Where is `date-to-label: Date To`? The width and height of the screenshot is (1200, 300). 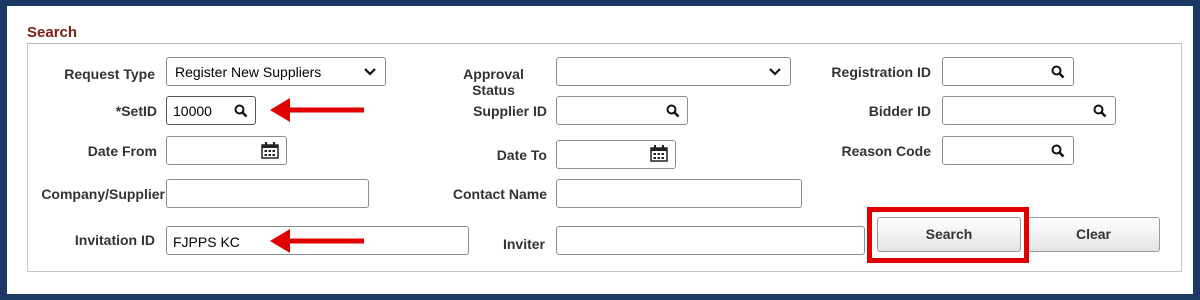
date-to-label: Date To is located at coordinates (521, 155).